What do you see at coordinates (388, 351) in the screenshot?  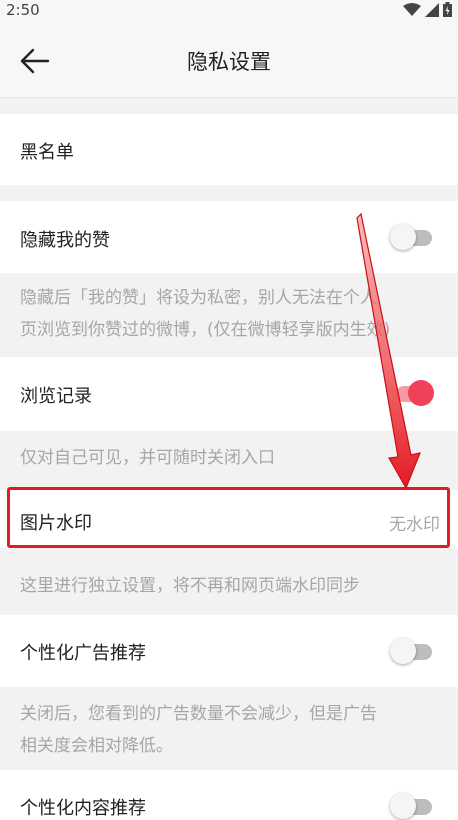 I see `annotation-arrow` at bounding box center [388, 351].